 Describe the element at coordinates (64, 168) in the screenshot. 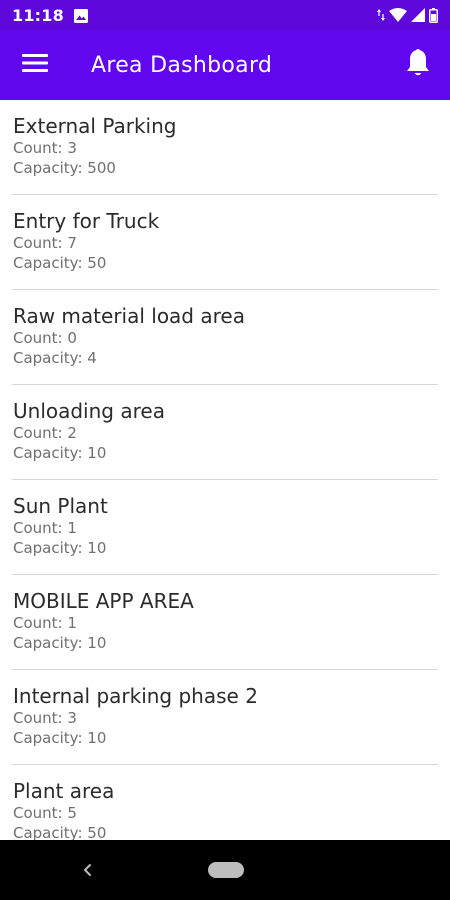

I see `area-capacity: Capacity: 500` at that location.